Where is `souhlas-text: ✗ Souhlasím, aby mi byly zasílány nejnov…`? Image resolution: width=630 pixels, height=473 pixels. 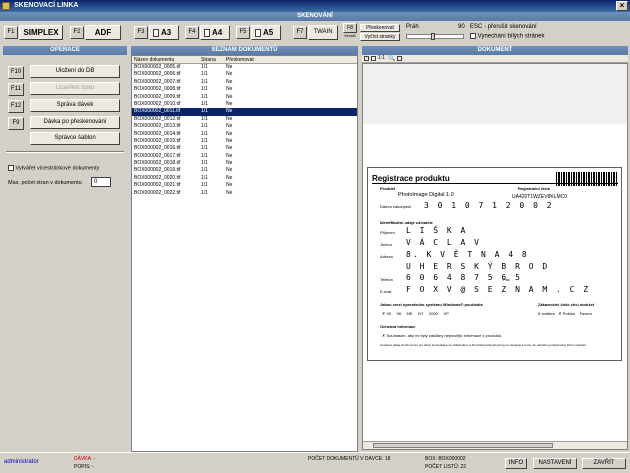 souhlas-text: ✗ Souhlasím, aby mi byly zasílány nejnov… is located at coordinates (442, 335).